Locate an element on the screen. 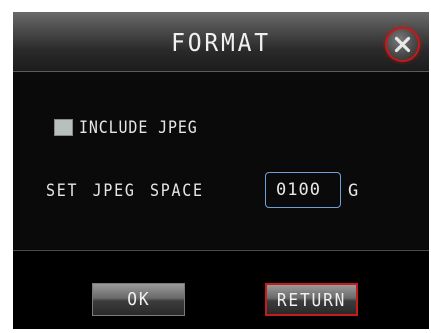 The width and height of the screenshot is (431, 333). close-button is located at coordinates (402, 44).